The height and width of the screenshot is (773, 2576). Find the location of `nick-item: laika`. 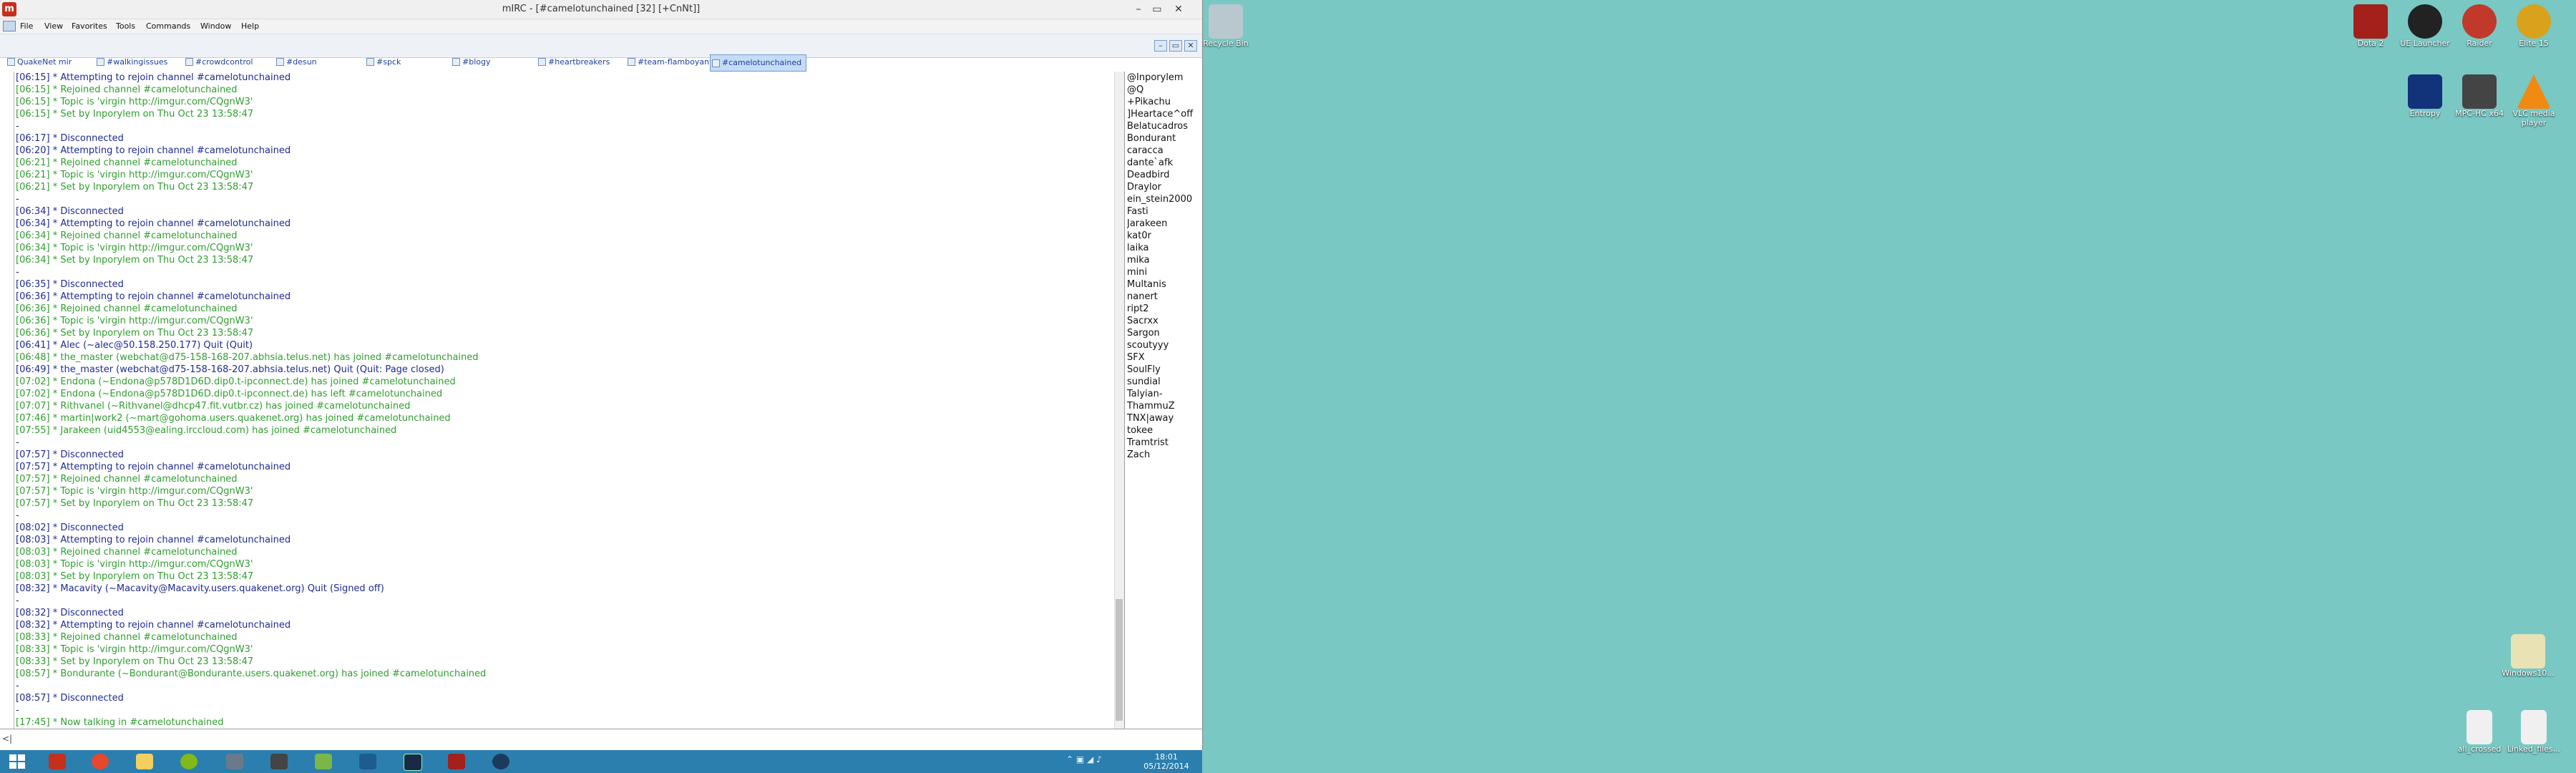

nick-item: laika is located at coordinates (1163, 248).